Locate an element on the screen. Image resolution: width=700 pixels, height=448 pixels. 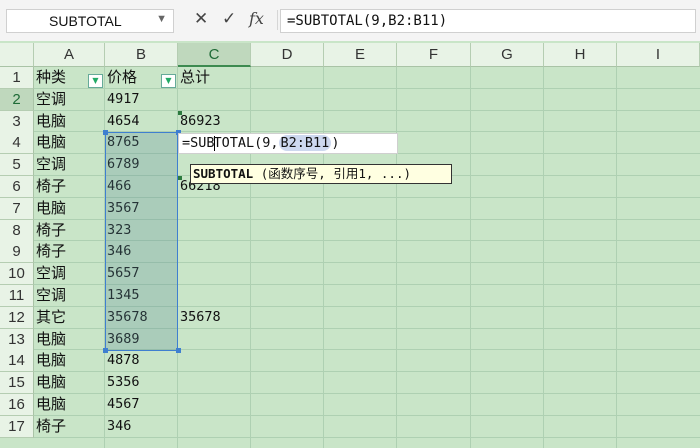
formula-part-2: TOTAL(9, is located at coordinates (246, 143).